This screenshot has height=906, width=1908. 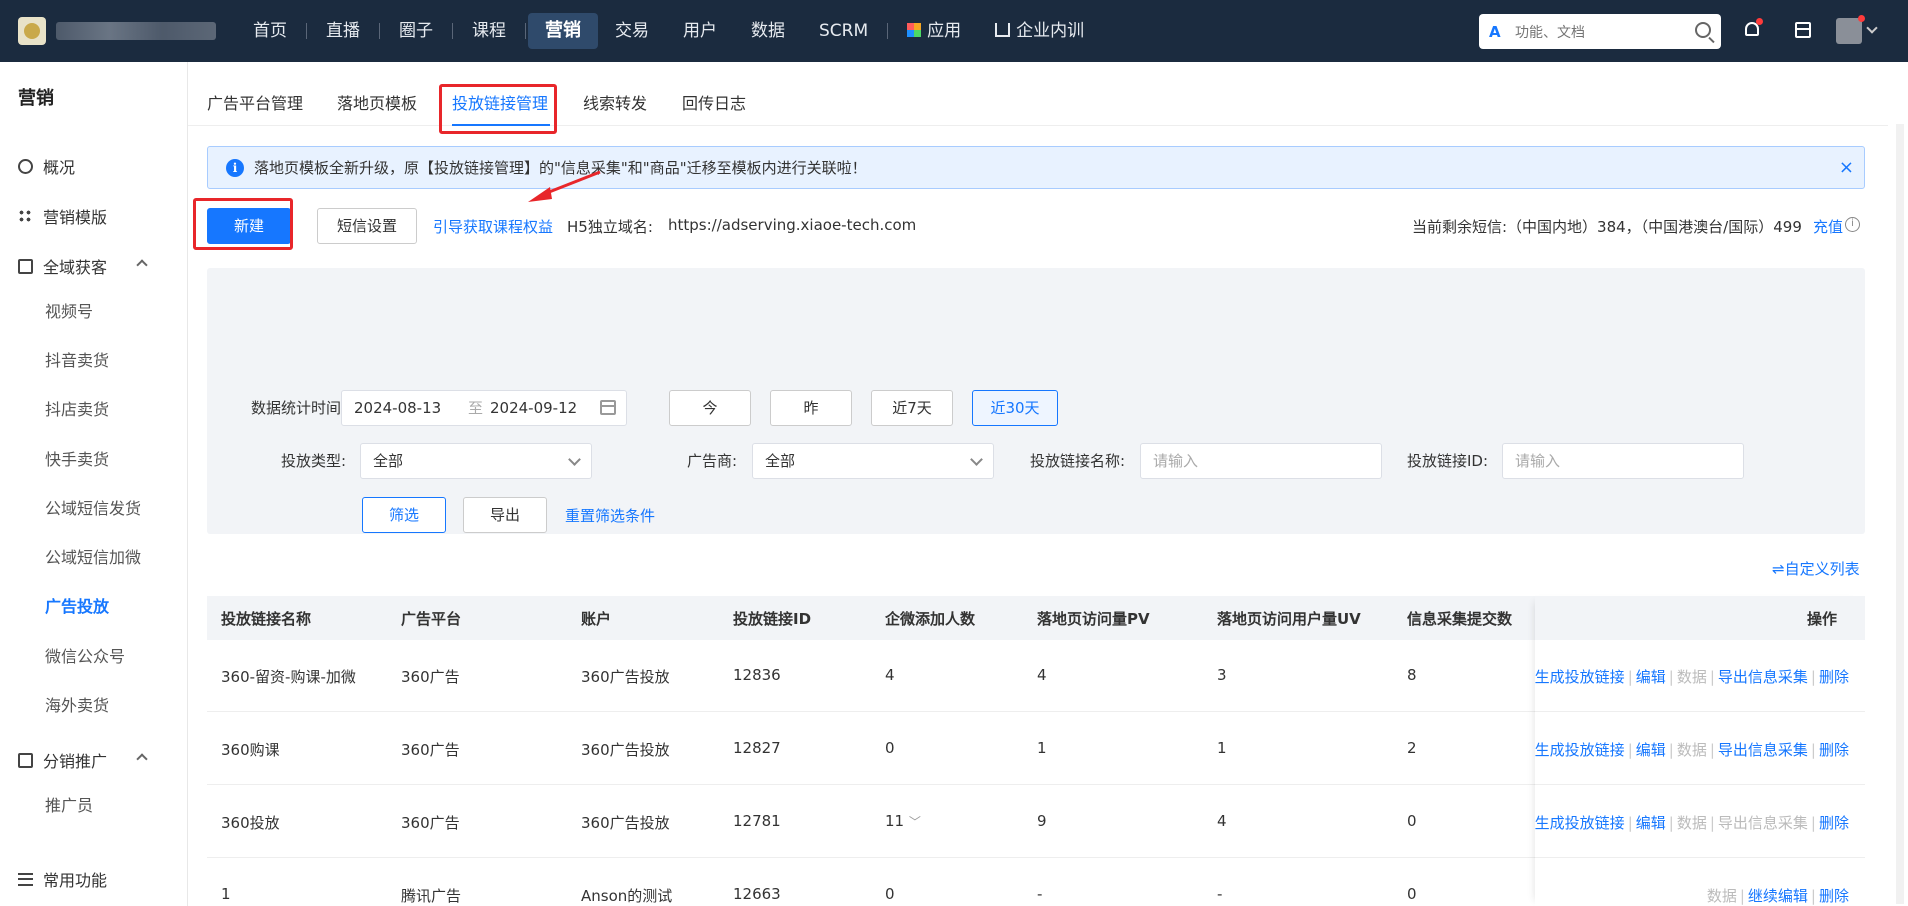 I want to click on col-platform: 广告平台, so click(x=431, y=619).